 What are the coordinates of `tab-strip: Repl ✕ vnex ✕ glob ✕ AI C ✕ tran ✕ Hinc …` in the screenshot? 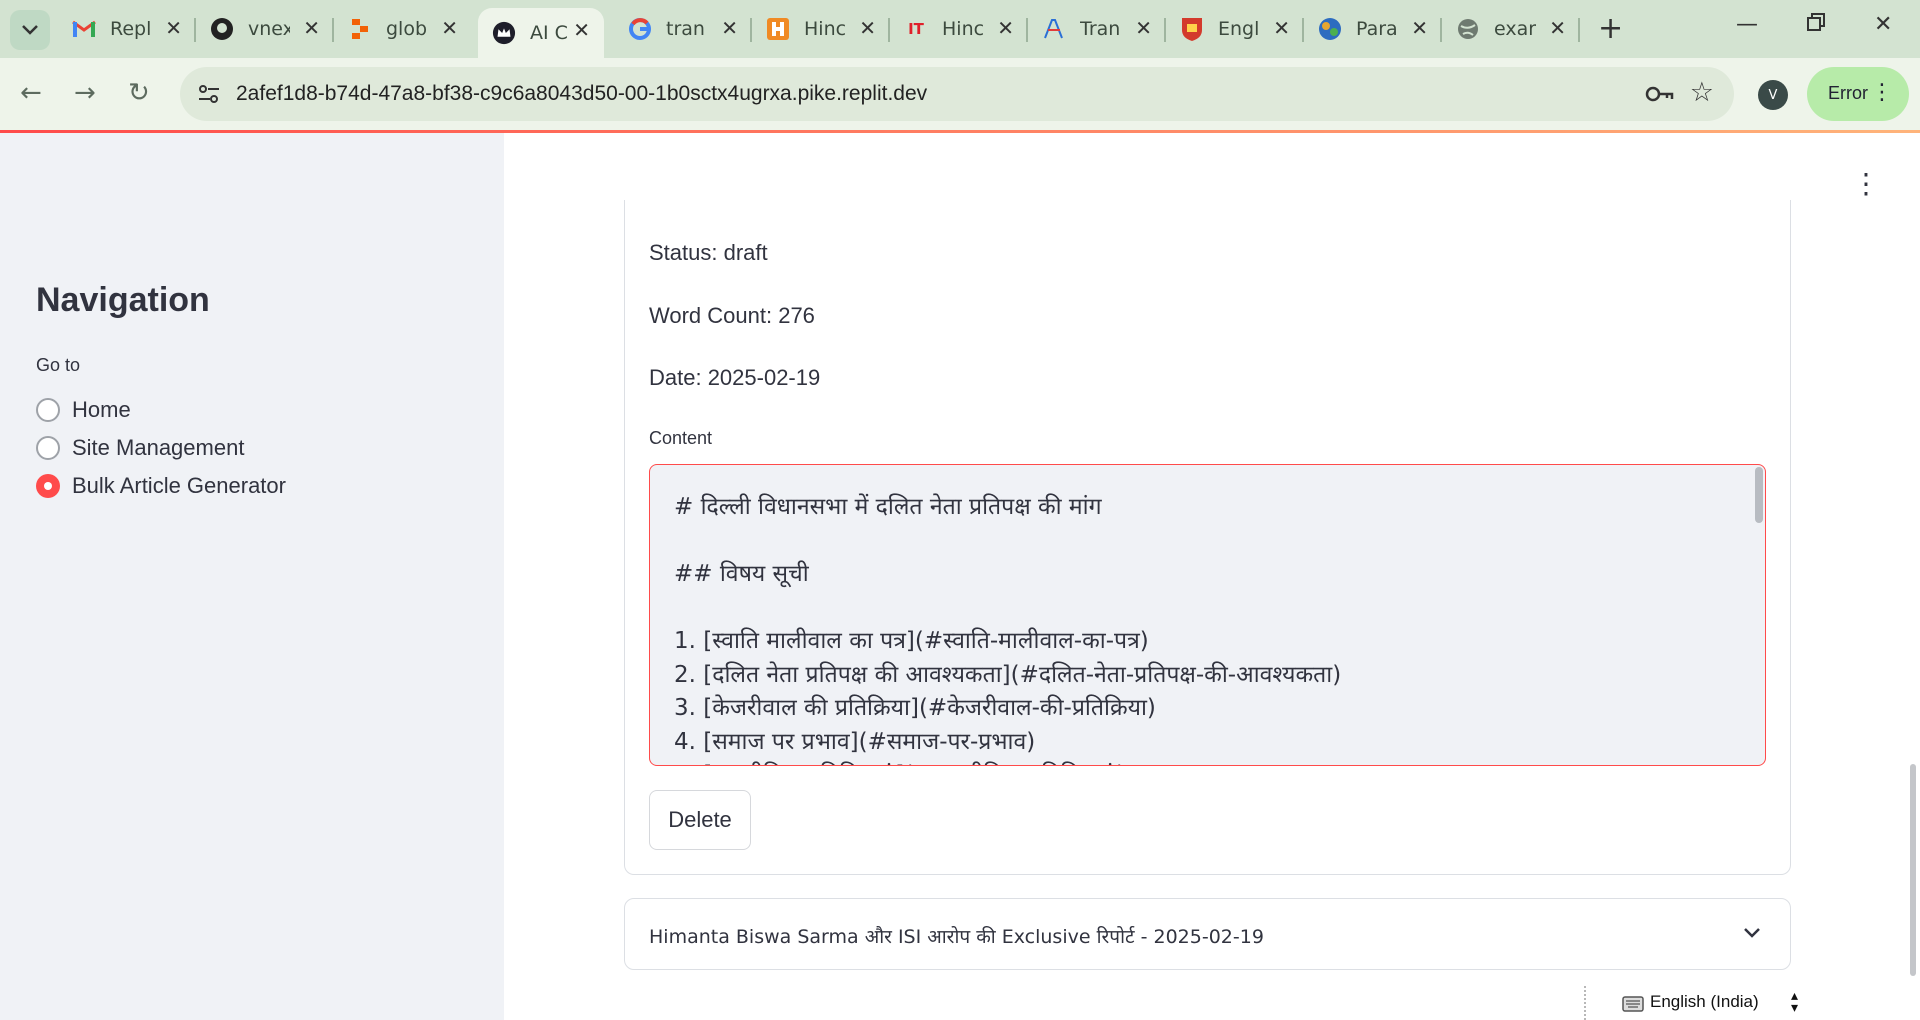 It's located at (960, 29).